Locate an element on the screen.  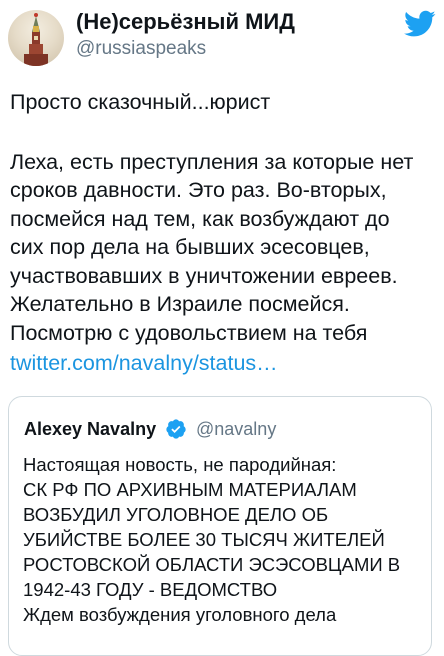
author-handle: @russiaspeaks is located at coordinates (141, 49).